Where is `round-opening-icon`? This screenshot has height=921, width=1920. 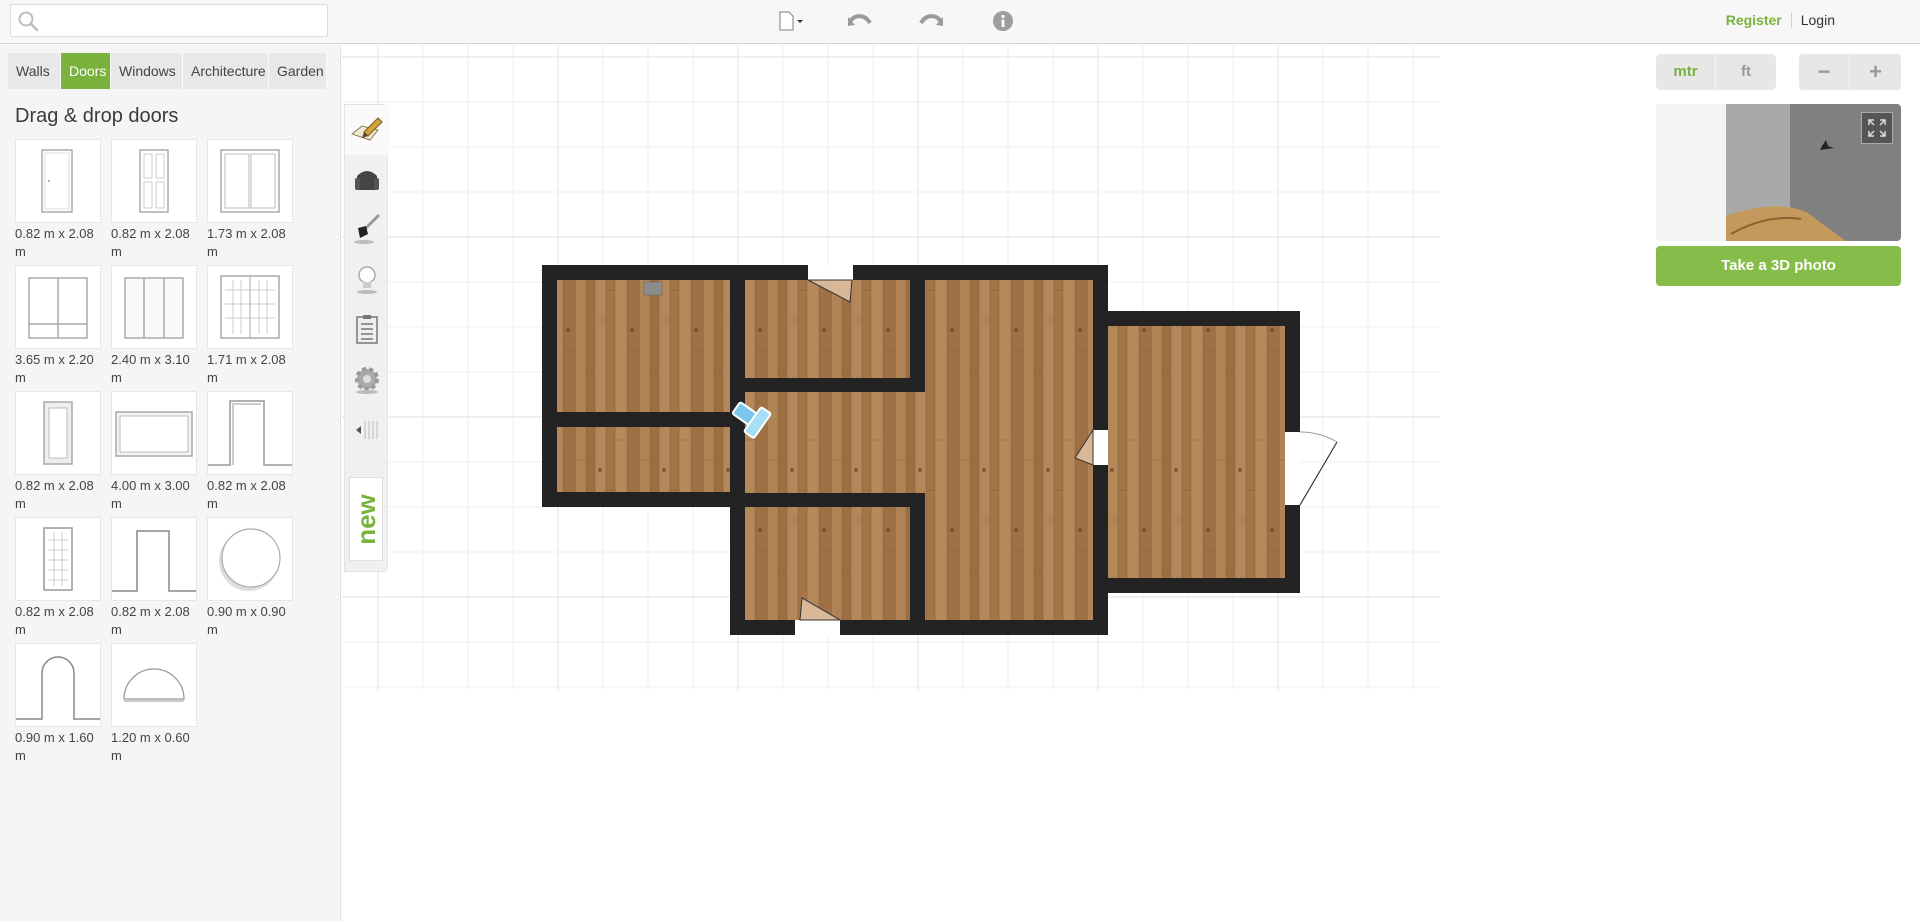
round-opening-icon is located at coordinates (250, 559).